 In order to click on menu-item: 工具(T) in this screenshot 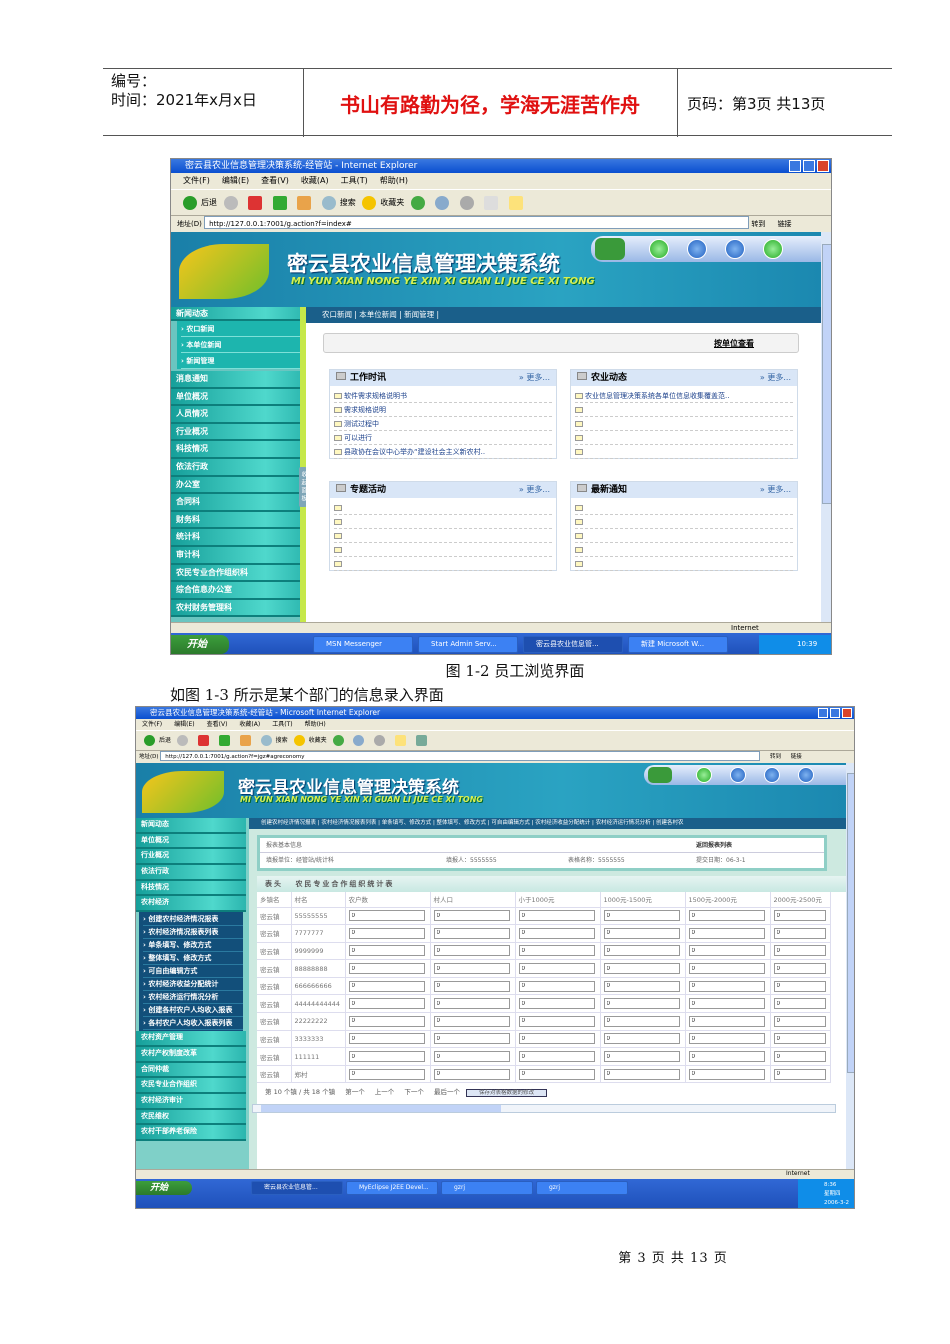, I will do `click(282, 724)`.